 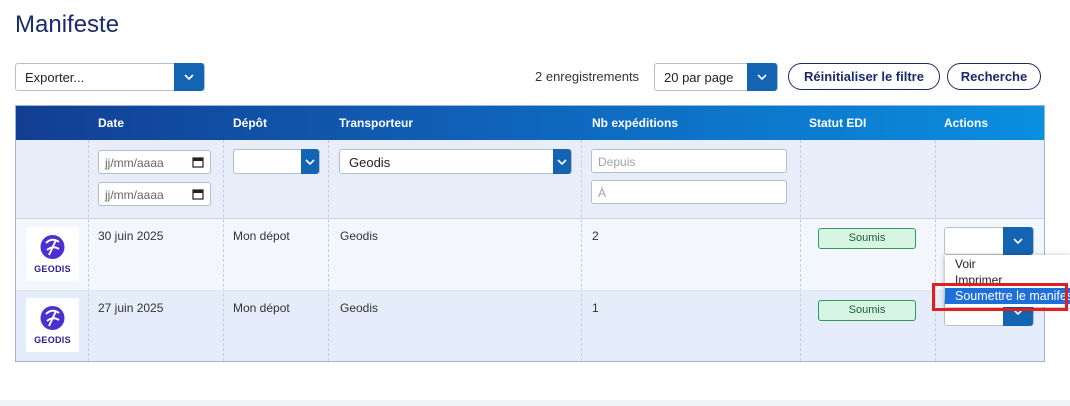 What do you see at coordinates (134, 163) in the screenshot?
I see `date-from-placeholder: jj/mm/aaaa` at bounding box center [134, 163].